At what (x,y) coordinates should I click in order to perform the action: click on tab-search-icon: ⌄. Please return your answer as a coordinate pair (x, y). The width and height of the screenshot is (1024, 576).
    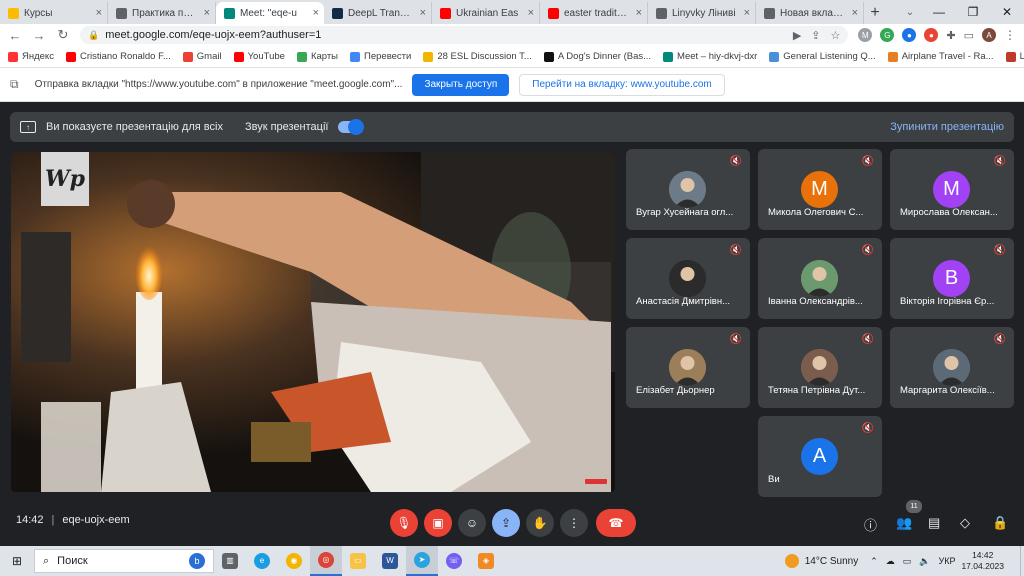
    Looking at the image, I should click on (910, 12).